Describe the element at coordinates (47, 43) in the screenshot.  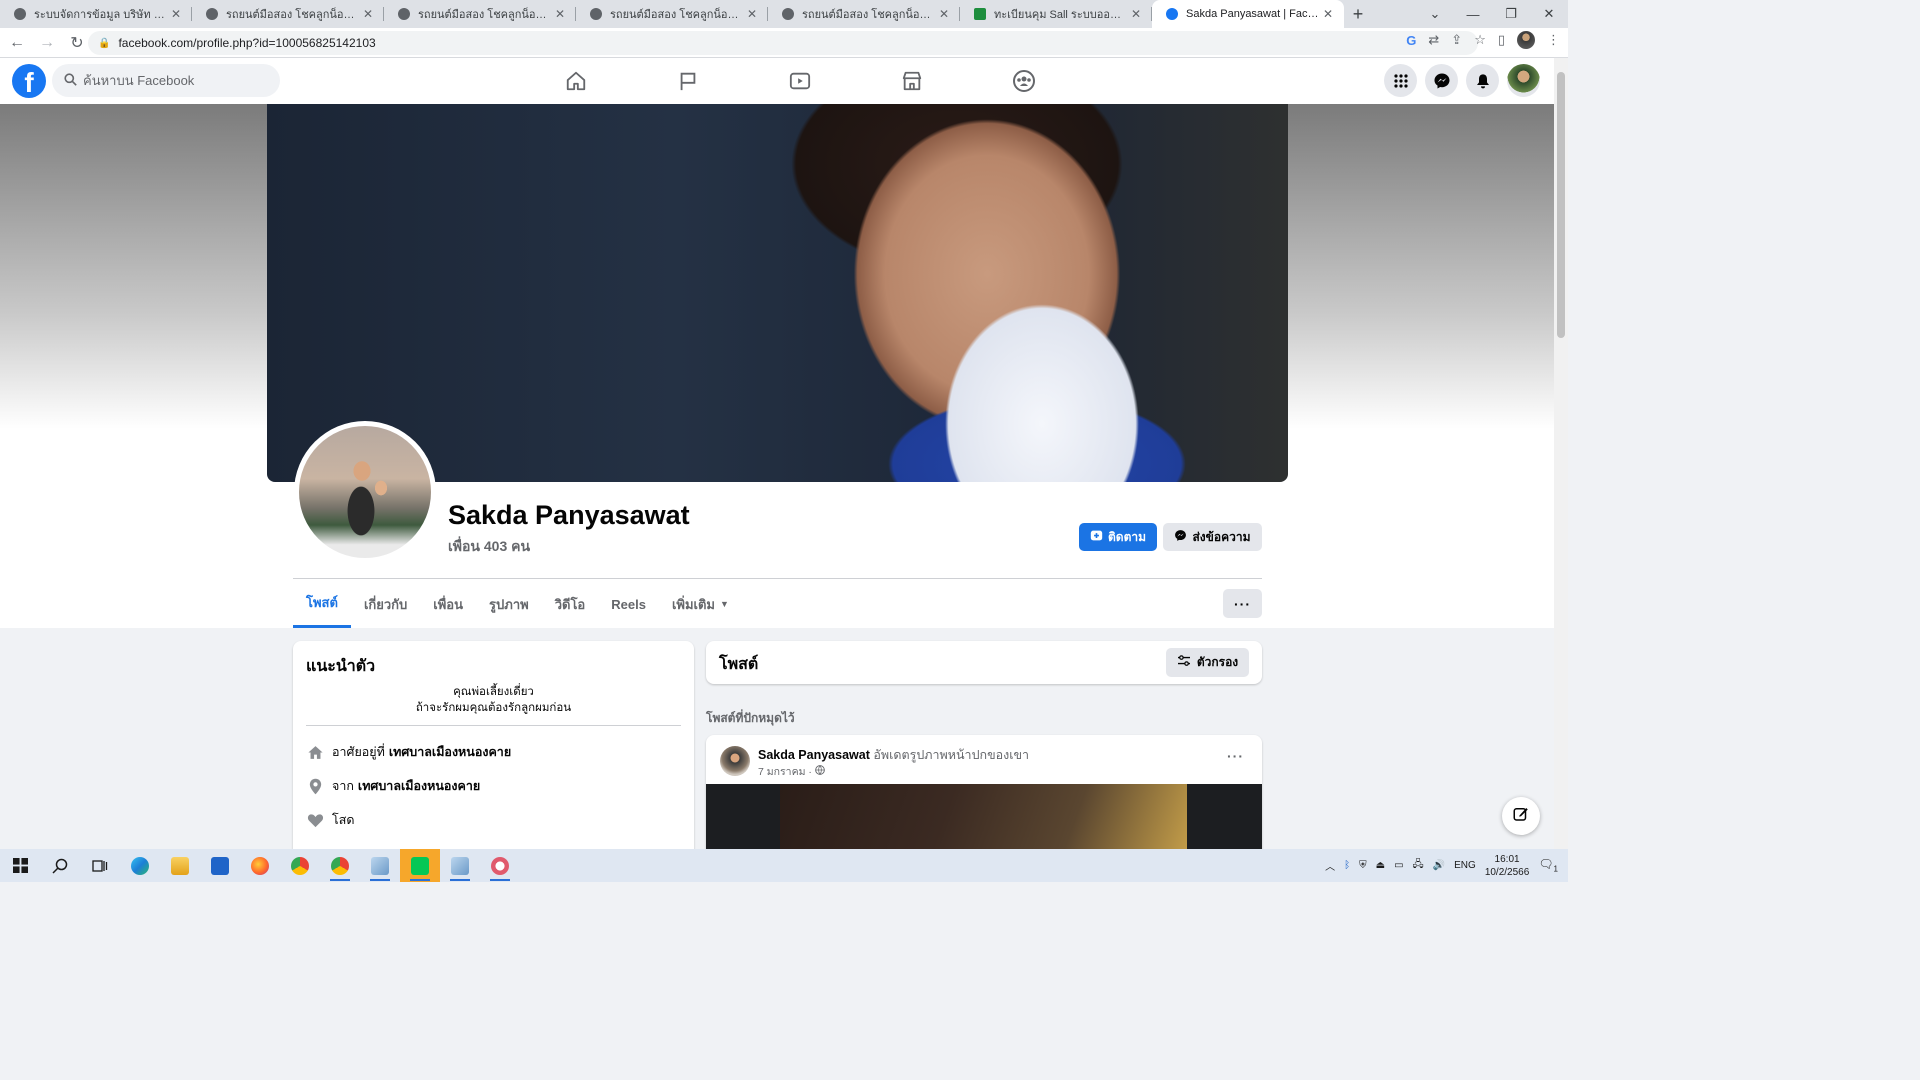
I see `forward-button: →` at that location.